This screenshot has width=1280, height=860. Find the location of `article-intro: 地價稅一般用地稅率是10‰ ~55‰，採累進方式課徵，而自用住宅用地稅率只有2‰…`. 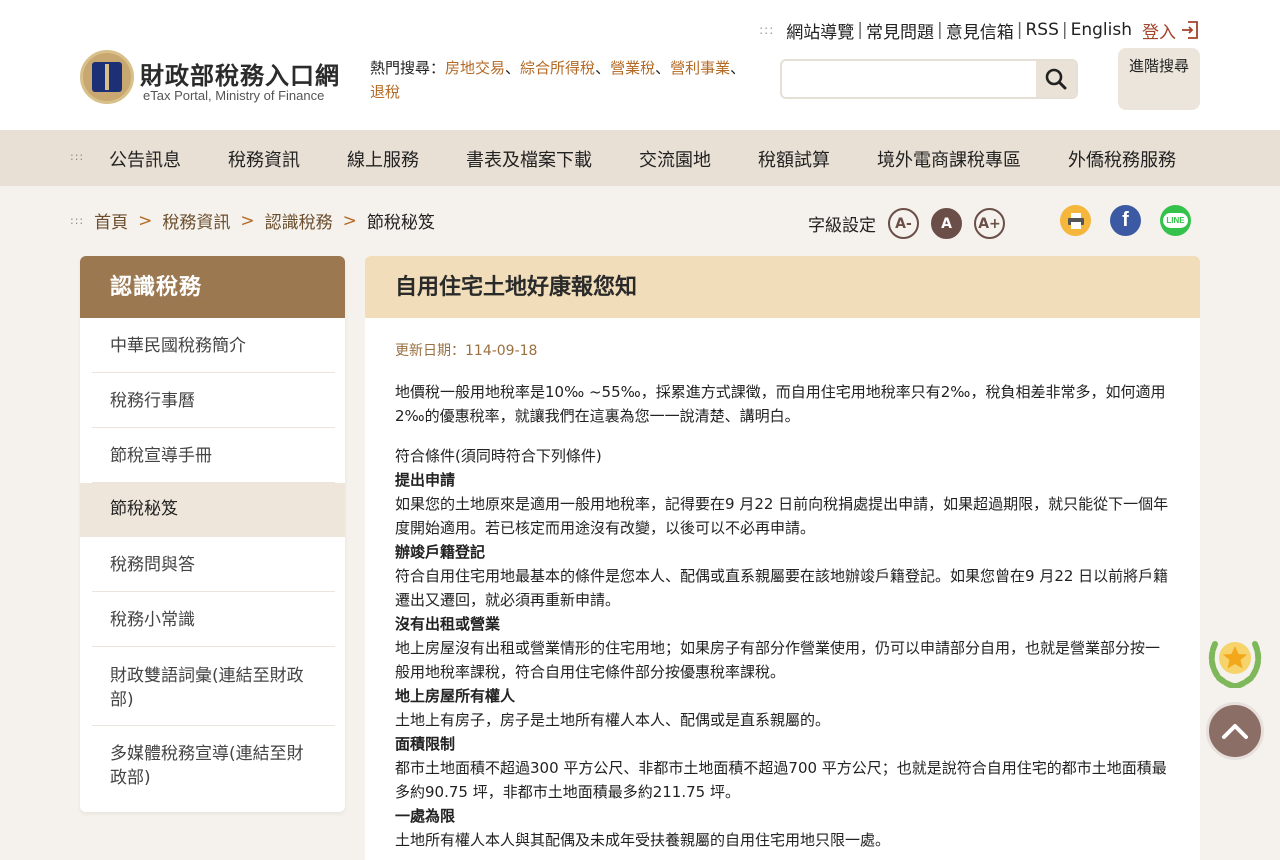

article-intro: 地價稅一般用地稅率是10‰ ~55‰，採累進方式課徵，而自用住宅用地稅率只有2‰… is located at coordinates (780, 404).